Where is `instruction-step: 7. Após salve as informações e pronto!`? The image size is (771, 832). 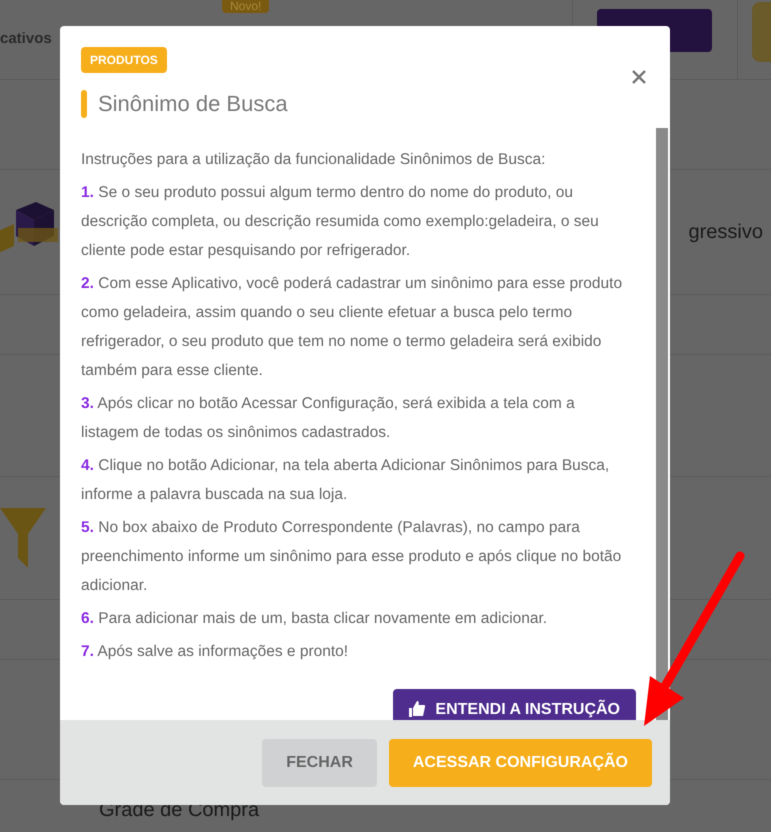 instruction-step: 7. Após salve as informações e pronto! is located at coordinates (358, 651).